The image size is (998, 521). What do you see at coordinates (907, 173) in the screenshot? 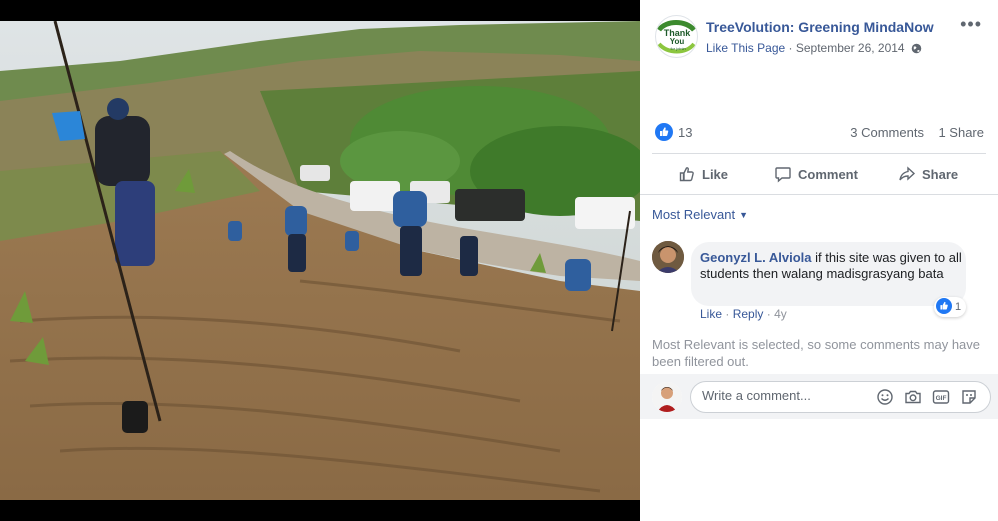
I see `share-arrow-icon` at bounding box center [907, 173].